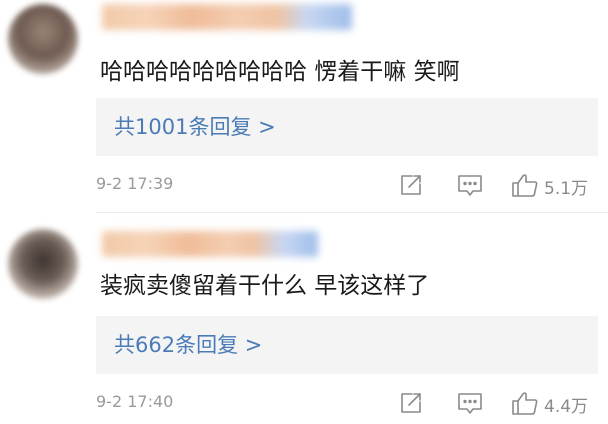  Describe the element at coordinates (411, 403) in the screenshot. I see `share-icon` at that location.